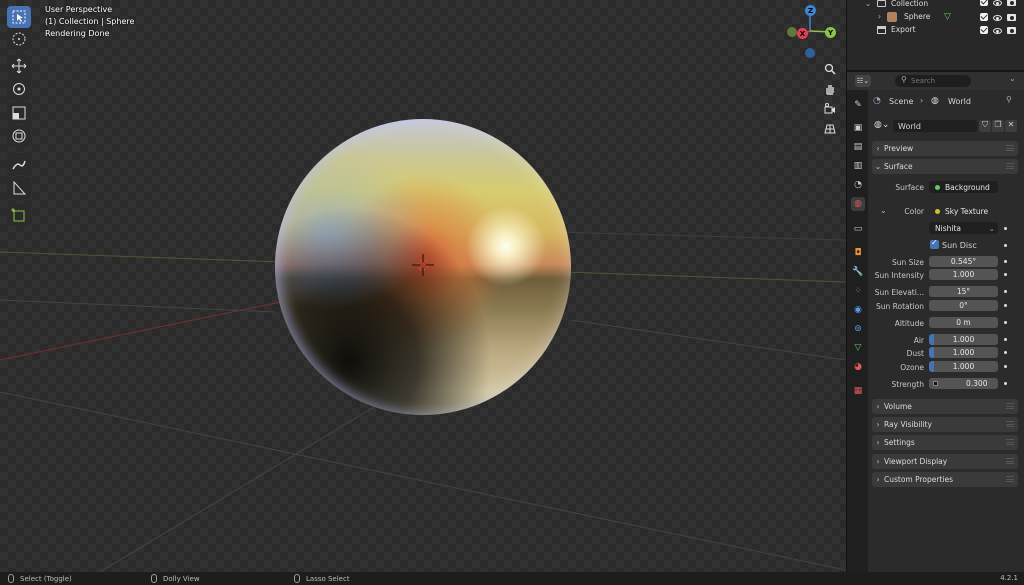 This screenshot has height=585, width=1024. What do you see at coordinates (945, 424) in the screenshot?
I see `ray-visibility-panel-header: › Ray Visibility` at bounding box center [945, 424].